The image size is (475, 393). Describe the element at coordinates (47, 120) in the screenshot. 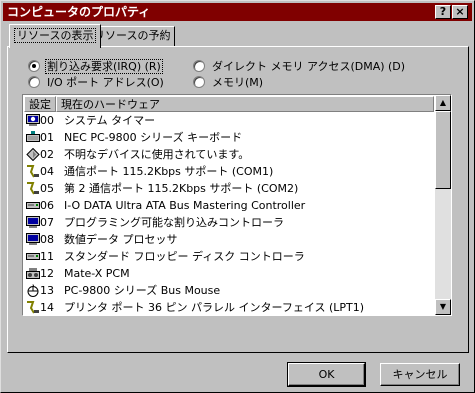

I see `row-setting: 00` at that location.